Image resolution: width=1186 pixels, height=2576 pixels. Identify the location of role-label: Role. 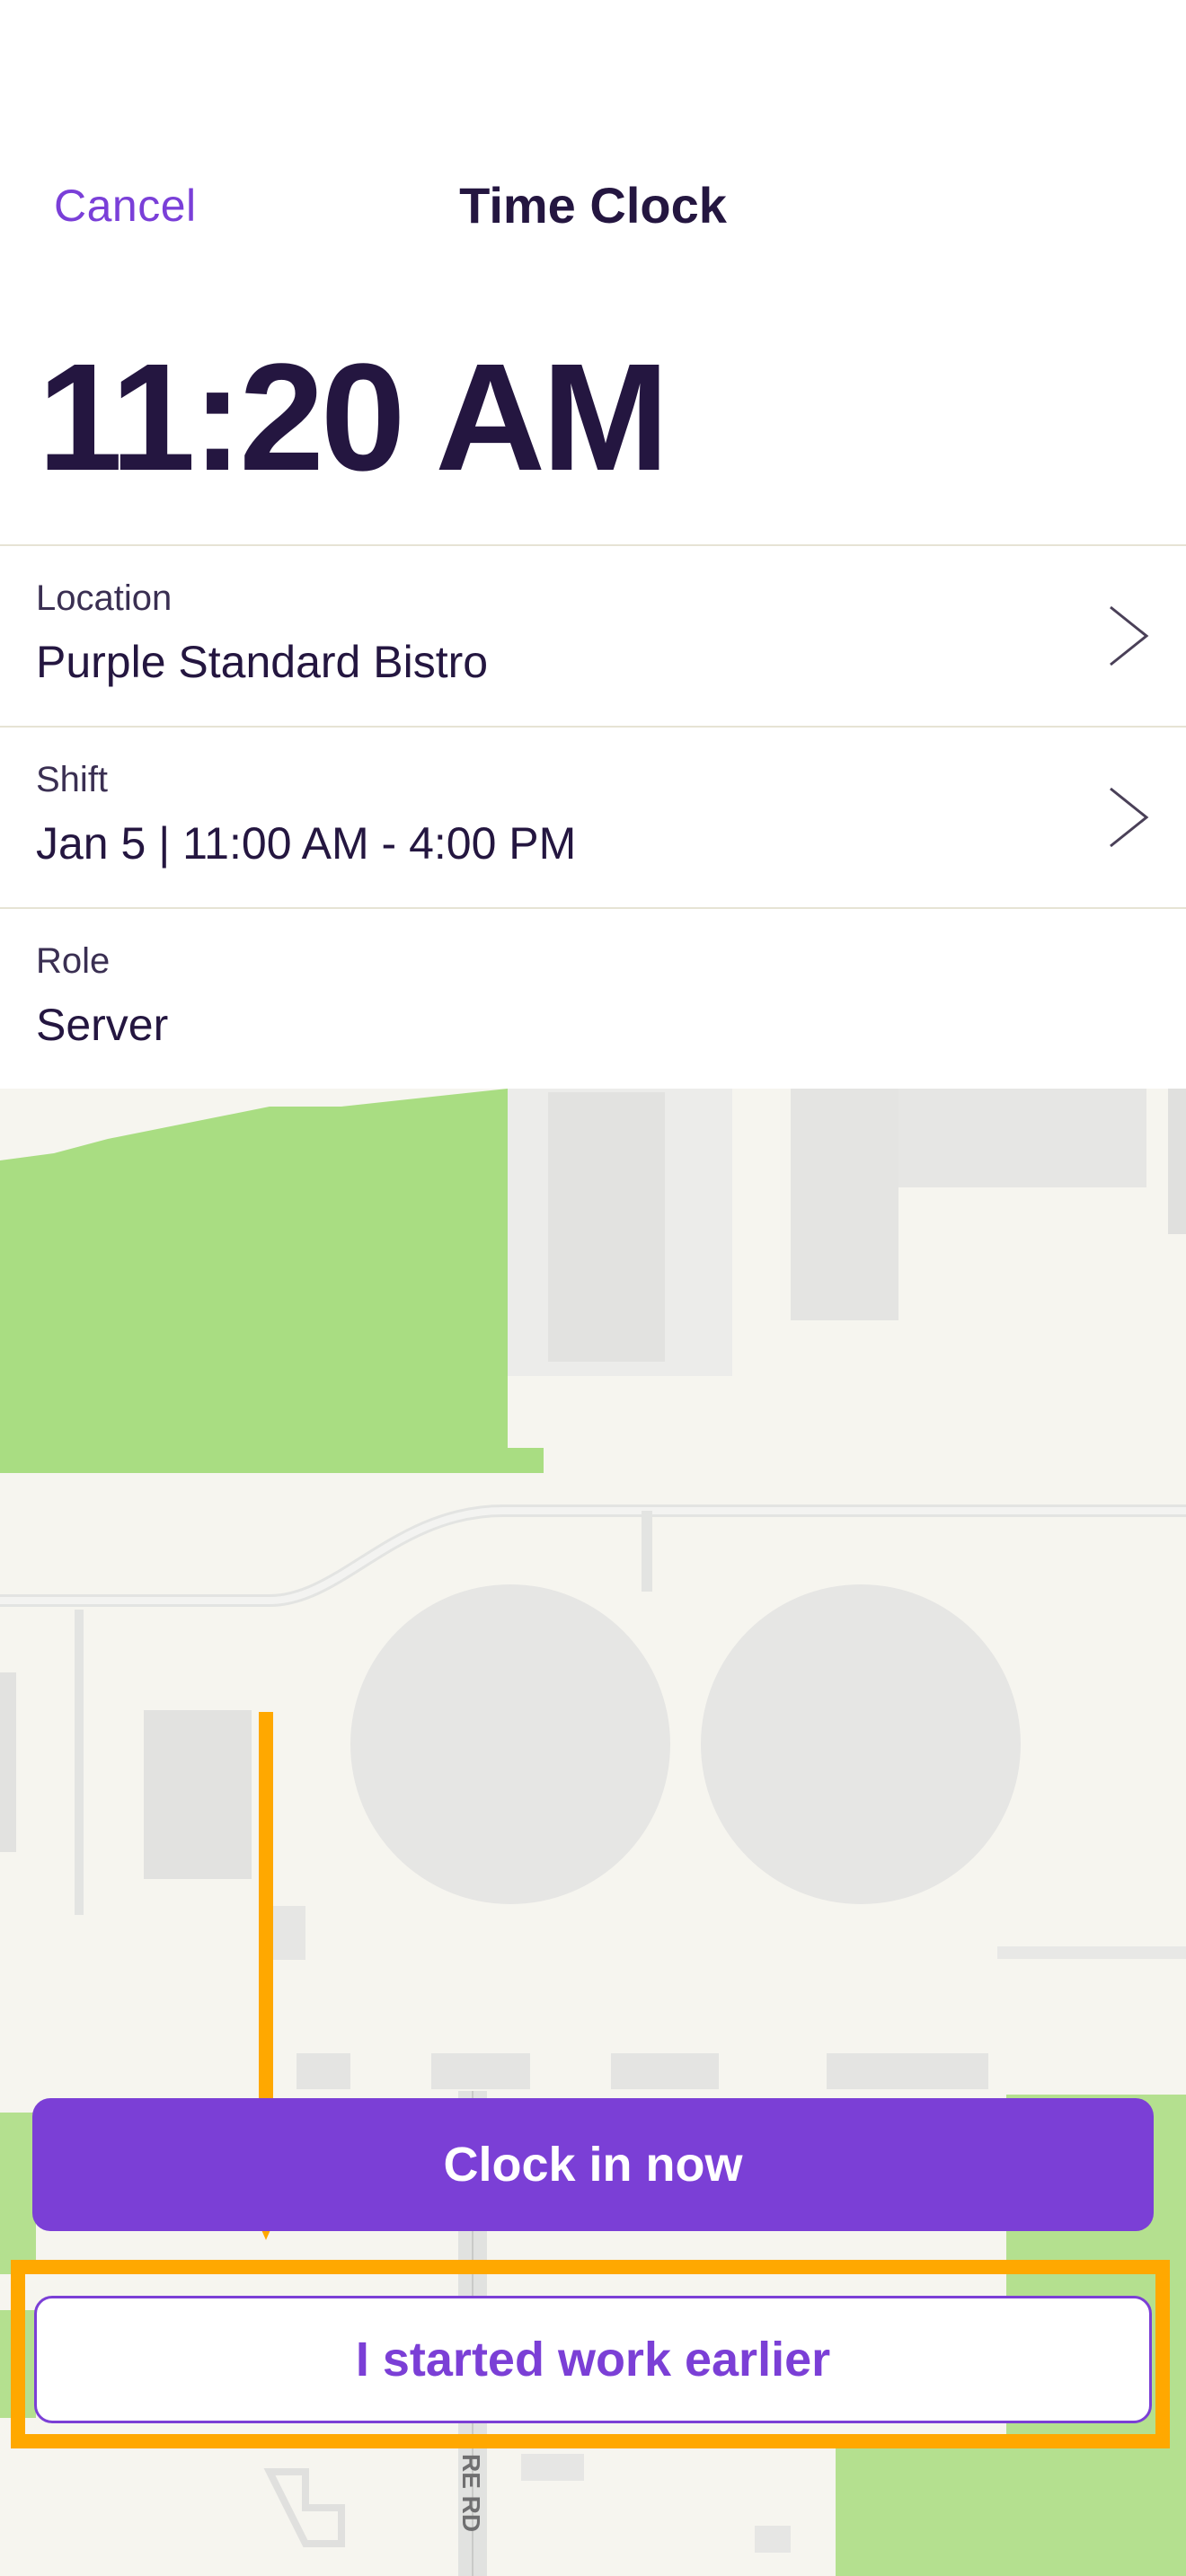
(73, 961).